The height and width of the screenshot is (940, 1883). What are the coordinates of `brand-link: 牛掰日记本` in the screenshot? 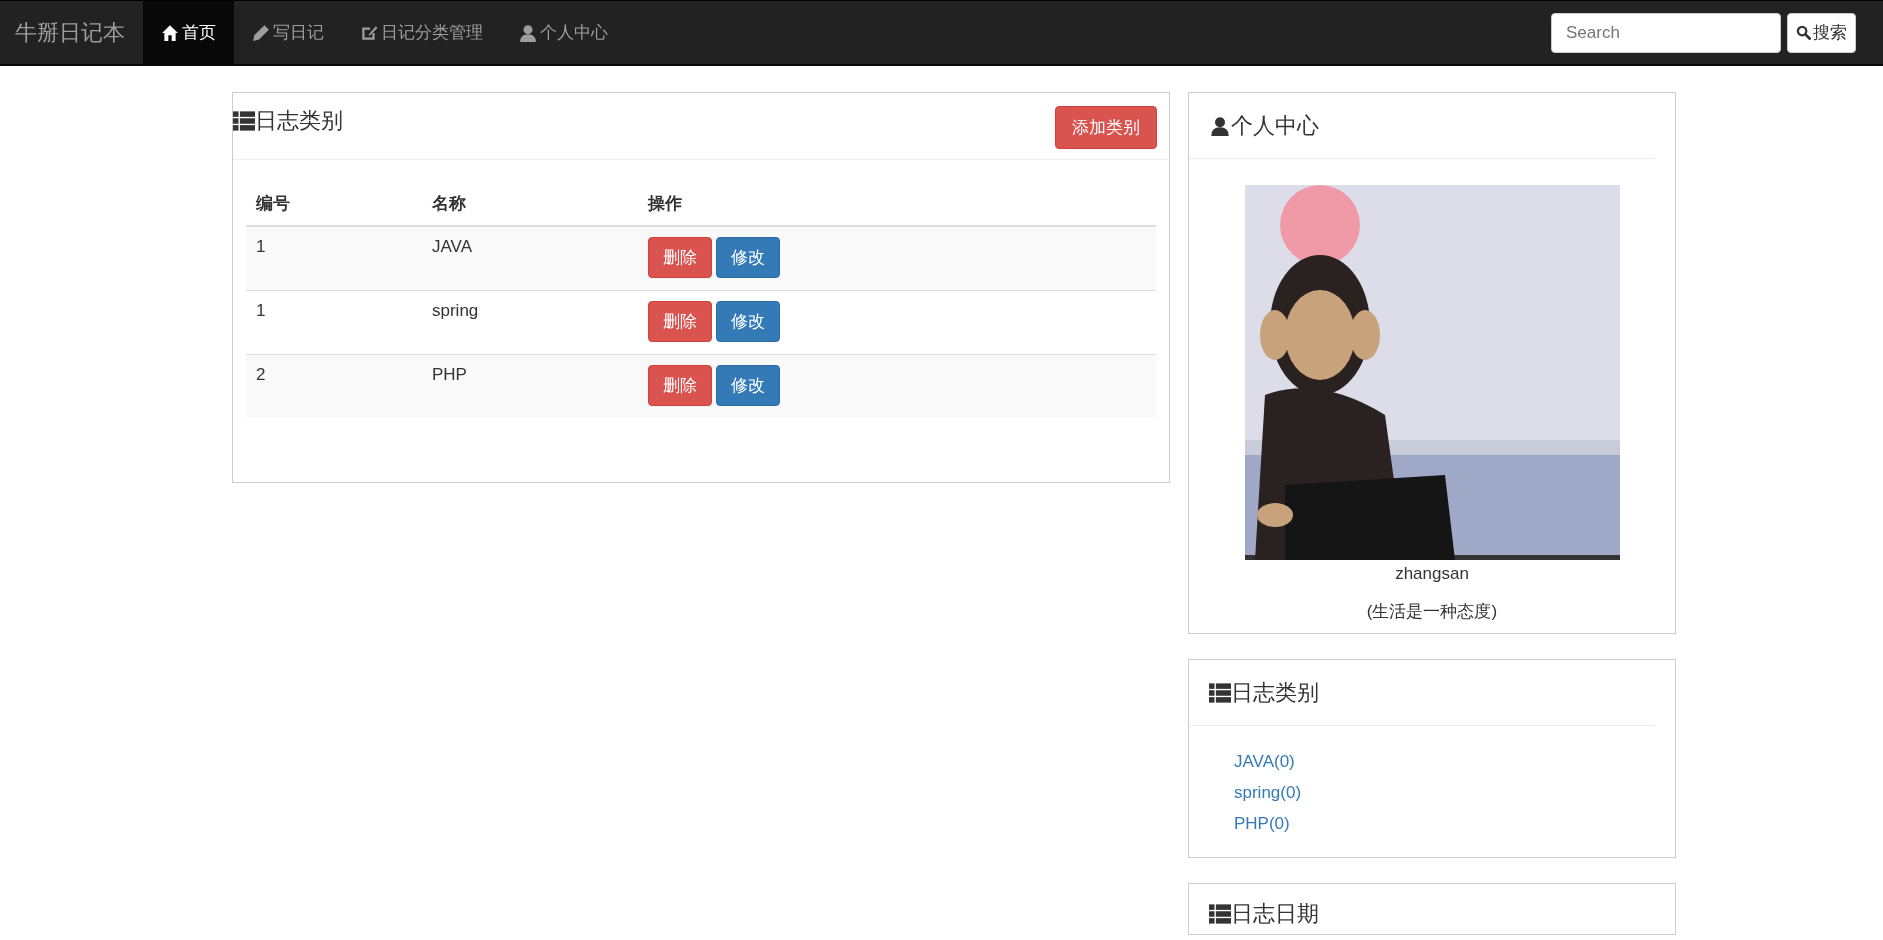 It's located at (71, 32).